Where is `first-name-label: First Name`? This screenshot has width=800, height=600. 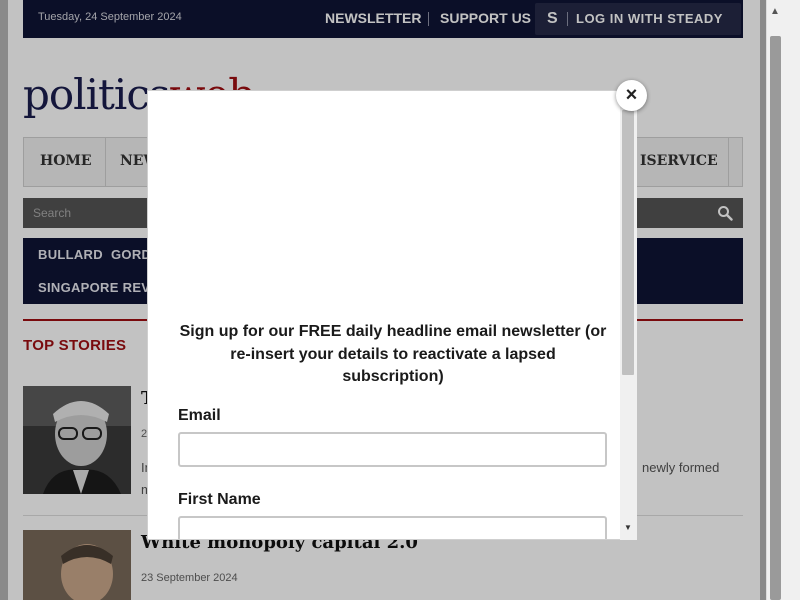 first-name-label: First Name is located at coordinates (219, 499).